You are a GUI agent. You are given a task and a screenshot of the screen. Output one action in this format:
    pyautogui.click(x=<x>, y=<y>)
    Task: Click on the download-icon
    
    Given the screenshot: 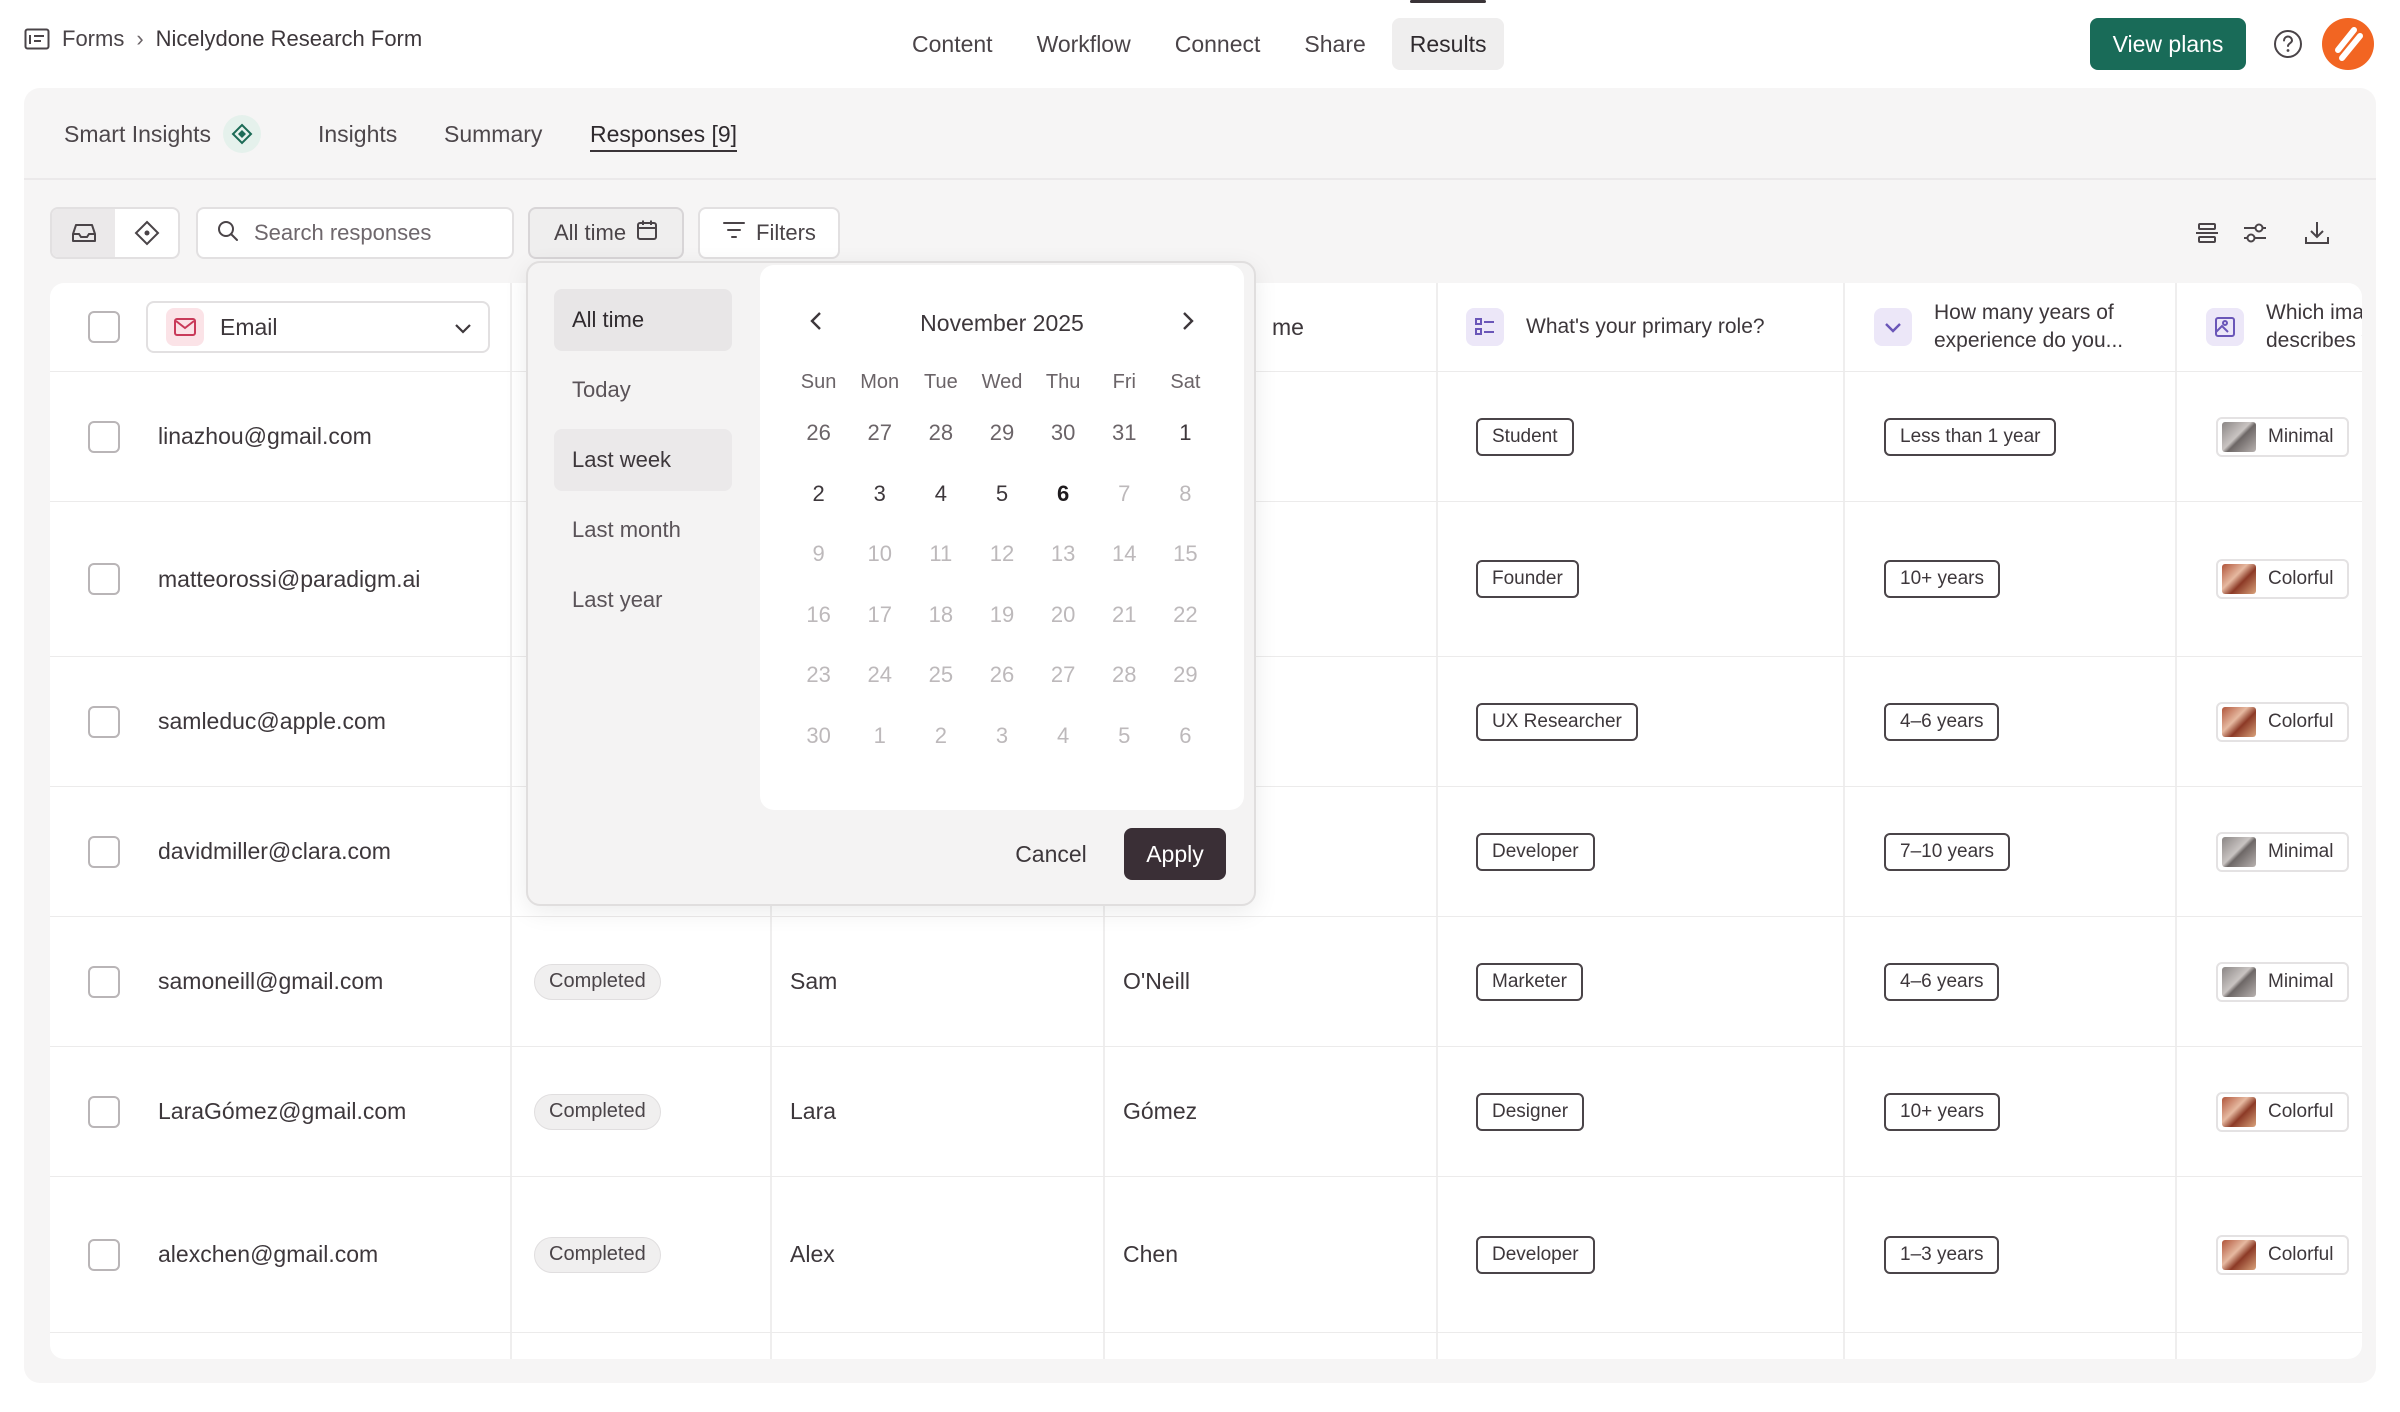 What is the action you would take?
    pyautogui.click(x=2317, y=233)
    